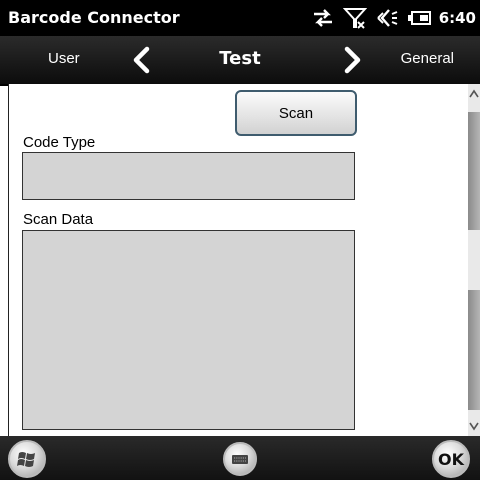 The image size is (480, 480). I want to click on scroll-thumb-lower, so click(474, 350).